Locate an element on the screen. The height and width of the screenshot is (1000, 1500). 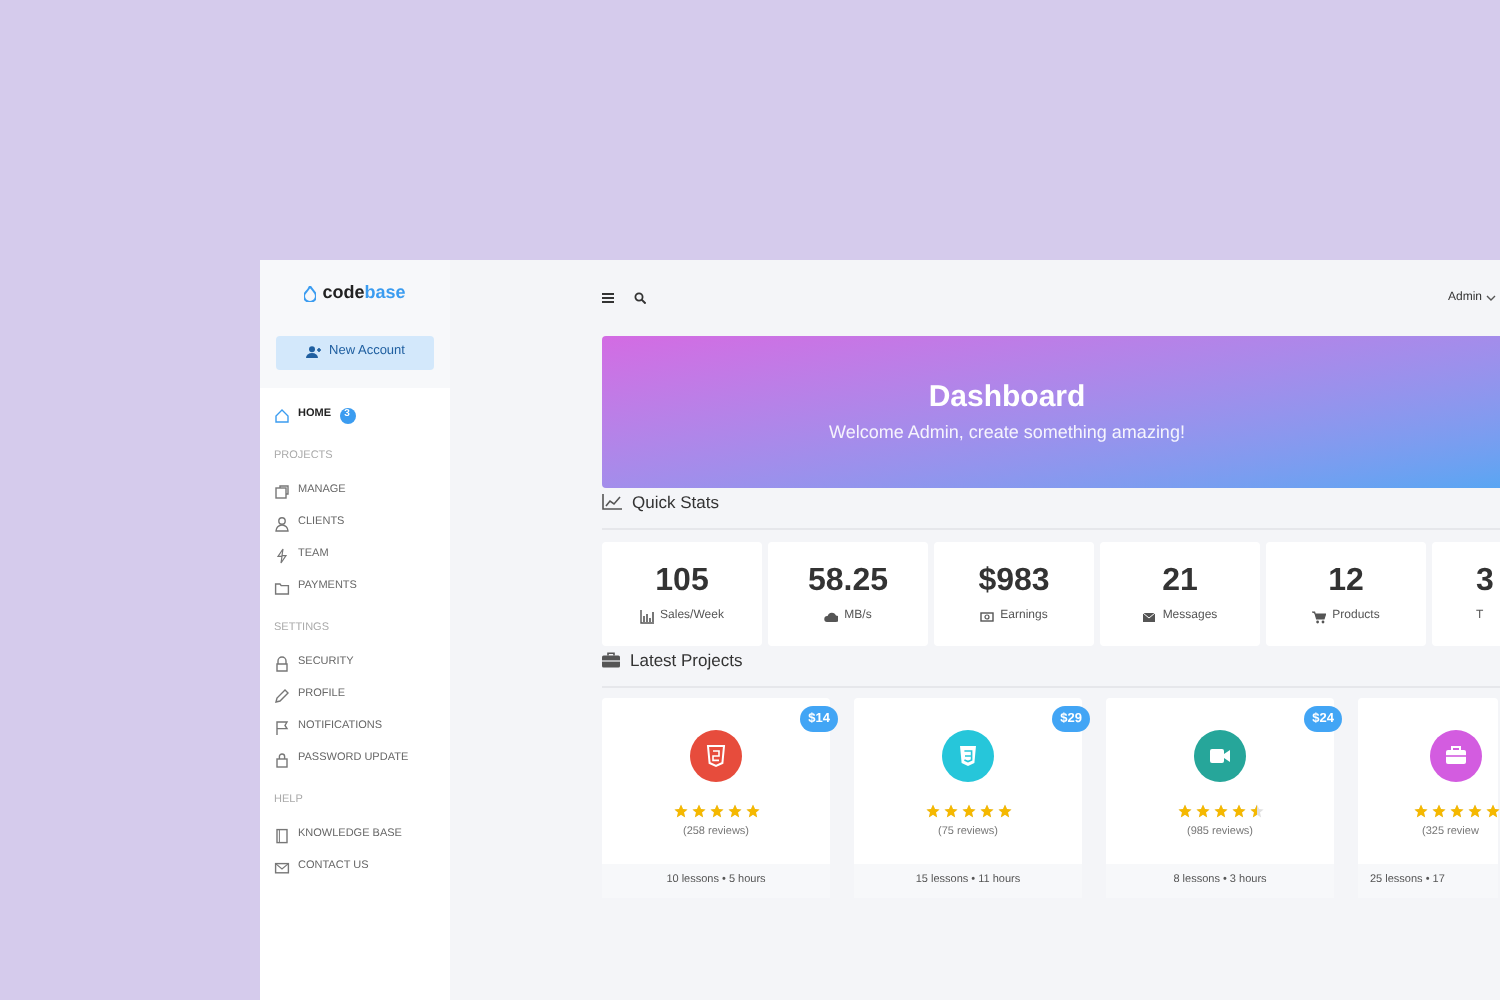
folder-icon is located at coordinates (282, 587).